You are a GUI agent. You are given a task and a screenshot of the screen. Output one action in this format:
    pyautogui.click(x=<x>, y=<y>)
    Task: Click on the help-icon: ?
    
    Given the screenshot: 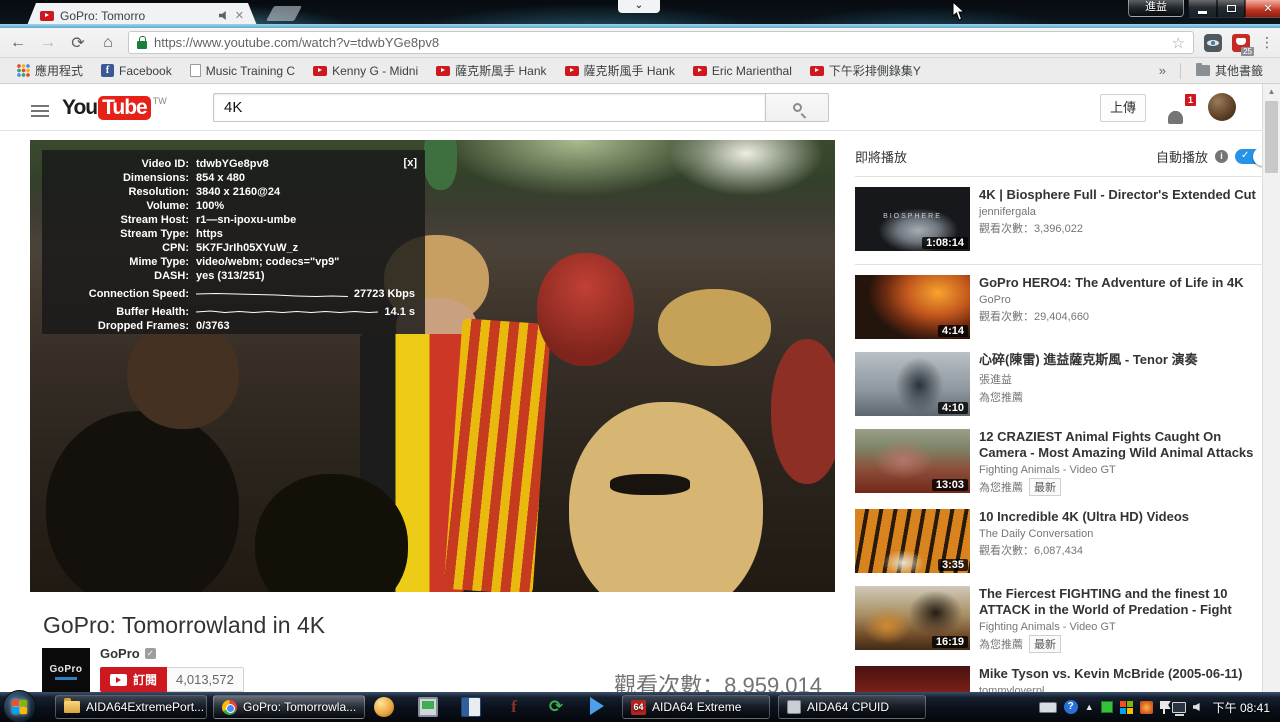 What is the action you would take?
    pyautogui.click(x=1070, y=707)
    